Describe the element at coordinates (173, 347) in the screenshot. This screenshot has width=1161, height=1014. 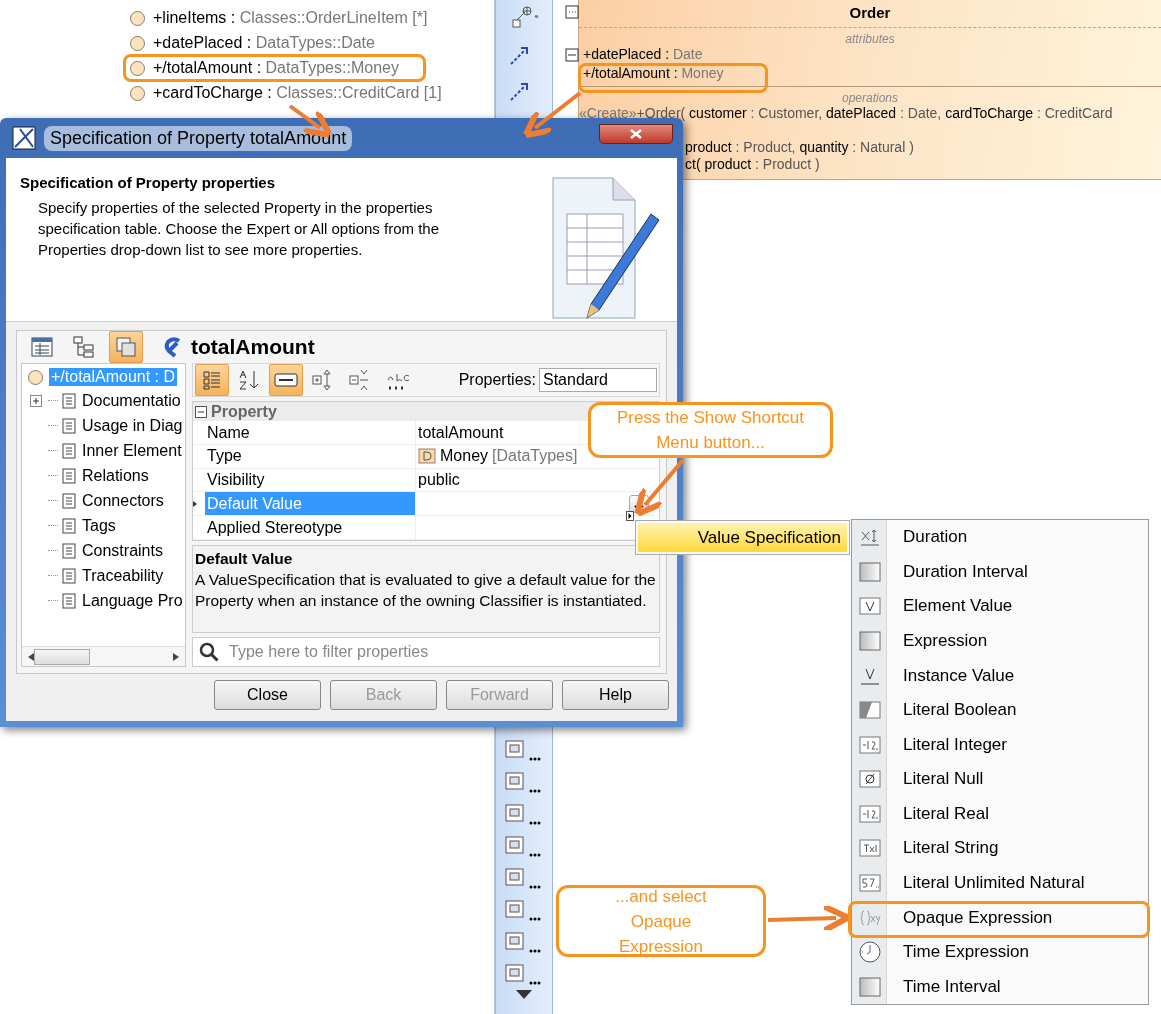
I see `element-type-icon` at that location.